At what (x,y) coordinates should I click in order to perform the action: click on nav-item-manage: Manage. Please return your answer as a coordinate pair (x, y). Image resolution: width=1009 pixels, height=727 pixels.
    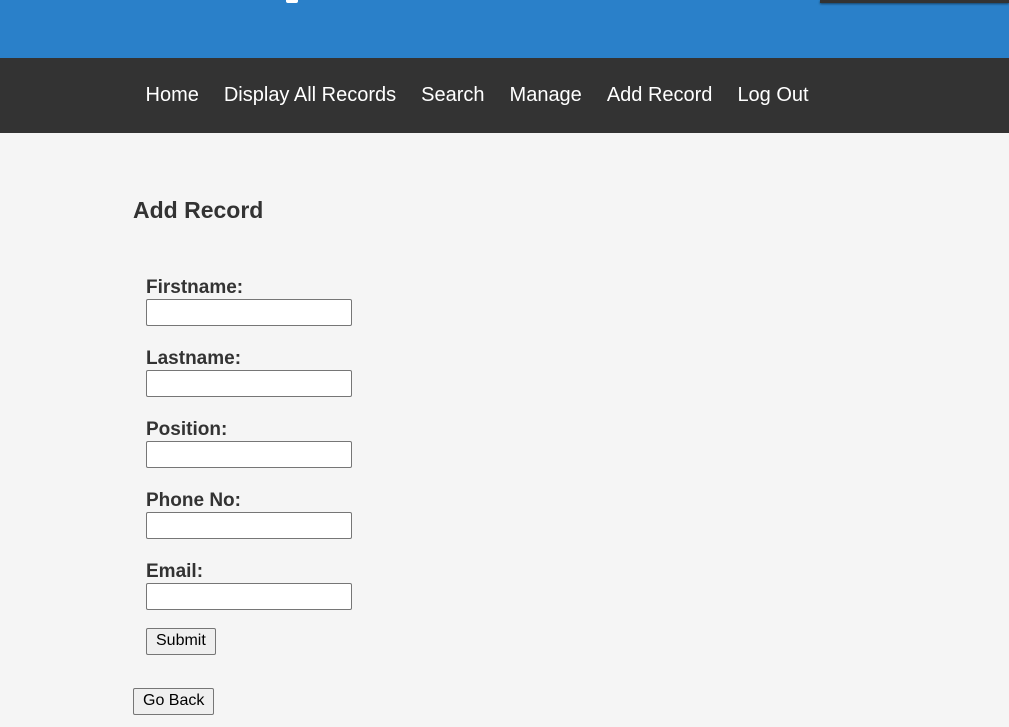
    Looking at the image, I should click on (545, 95).